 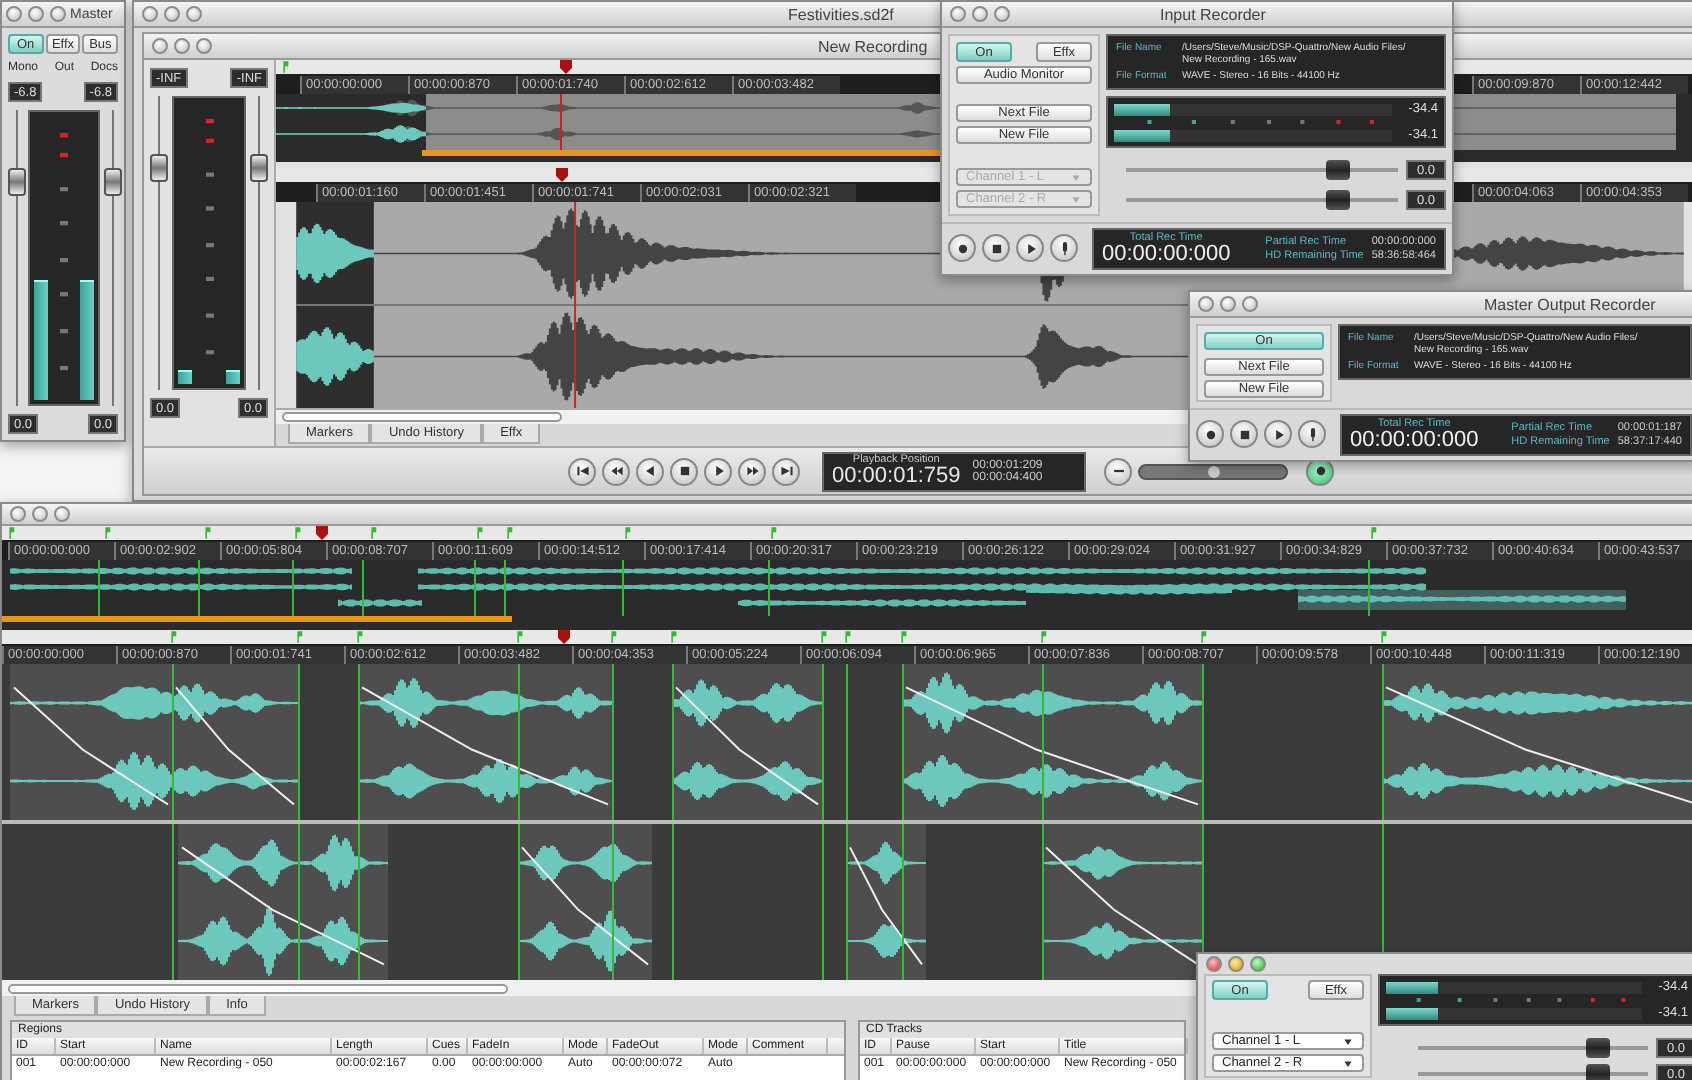 I want to click on window-title: Master Output Recorder, so click(x=1570, y=304).